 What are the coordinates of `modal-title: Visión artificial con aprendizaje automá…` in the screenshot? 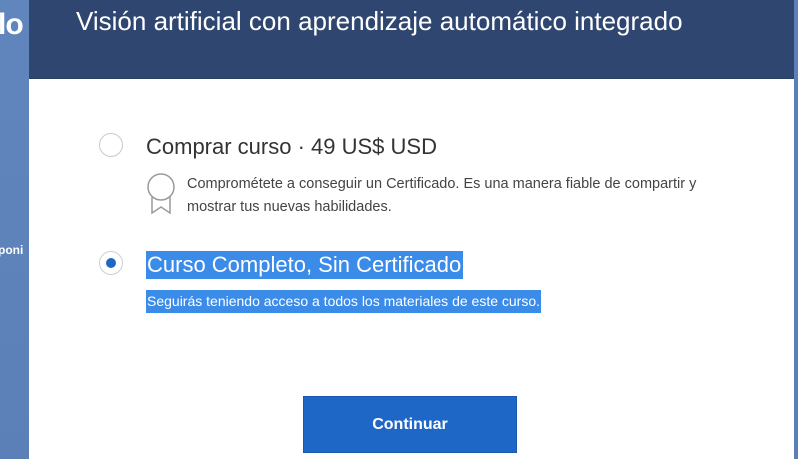 It's located at (379, 21).